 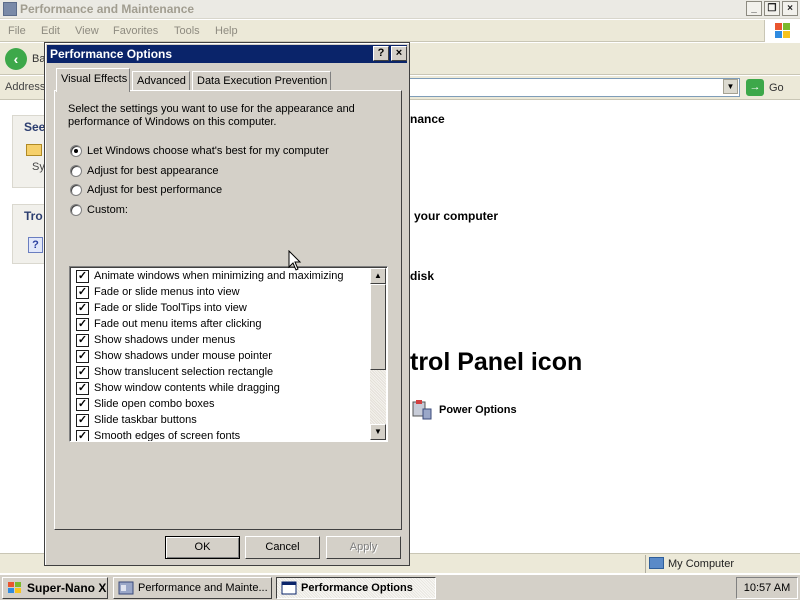 What do you see at coordinates (50, 31) in the screenshot?
I see `menu-edit: Edit` at bounding box center [50, 31].